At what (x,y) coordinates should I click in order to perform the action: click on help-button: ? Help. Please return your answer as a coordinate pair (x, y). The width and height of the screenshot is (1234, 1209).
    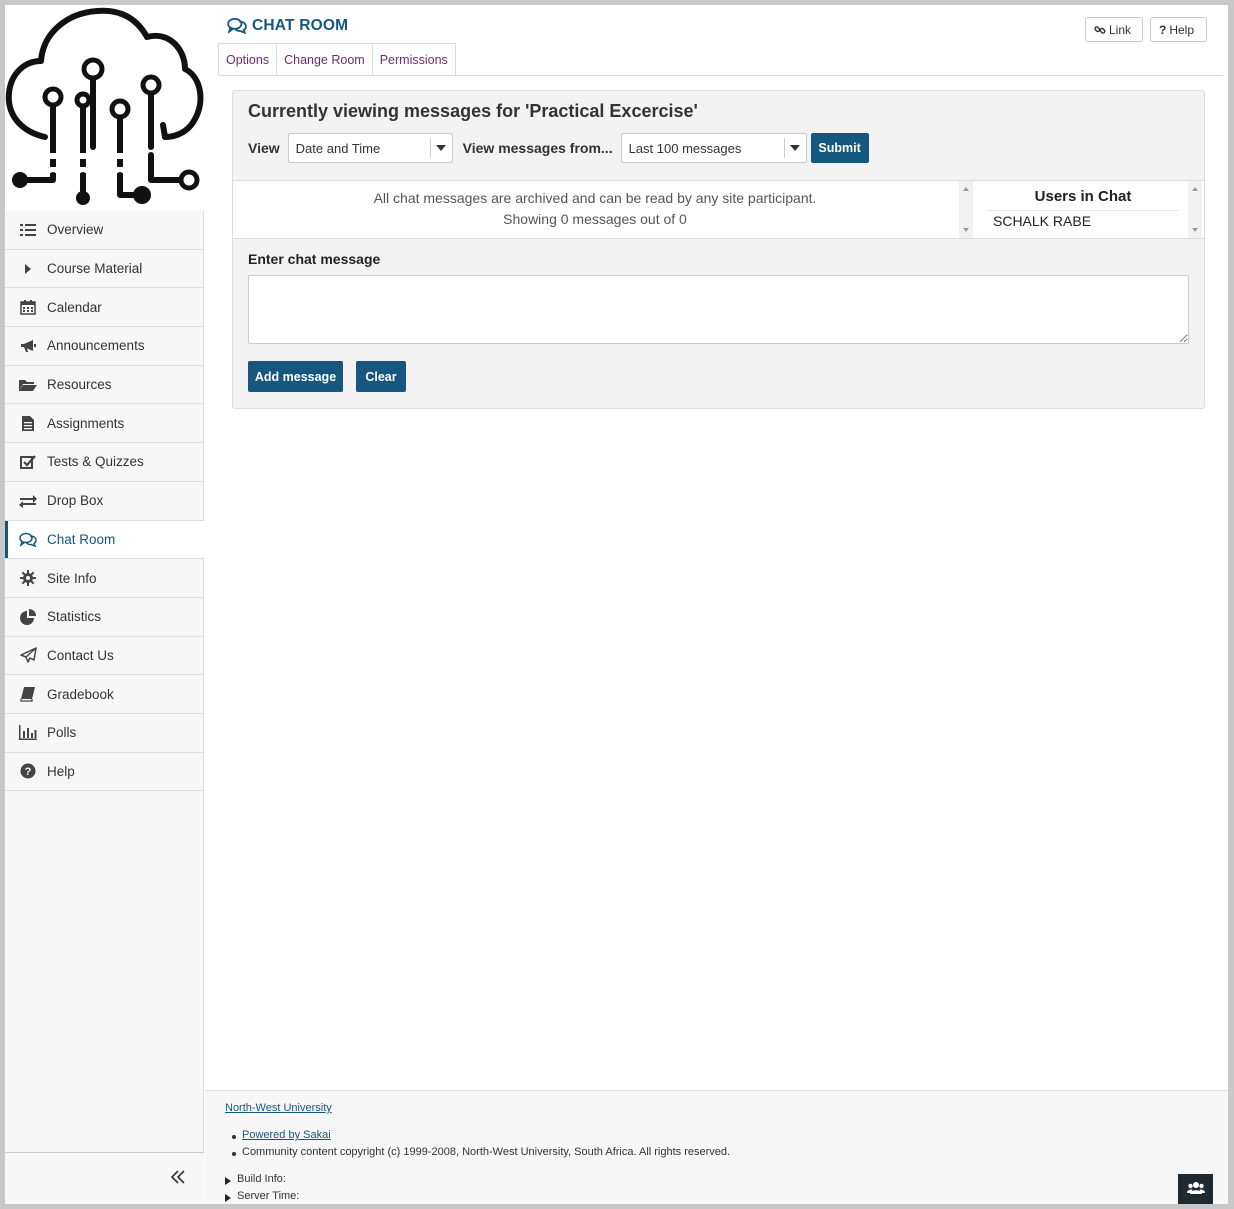
    Looking at the image, I should click on (1178, 29).